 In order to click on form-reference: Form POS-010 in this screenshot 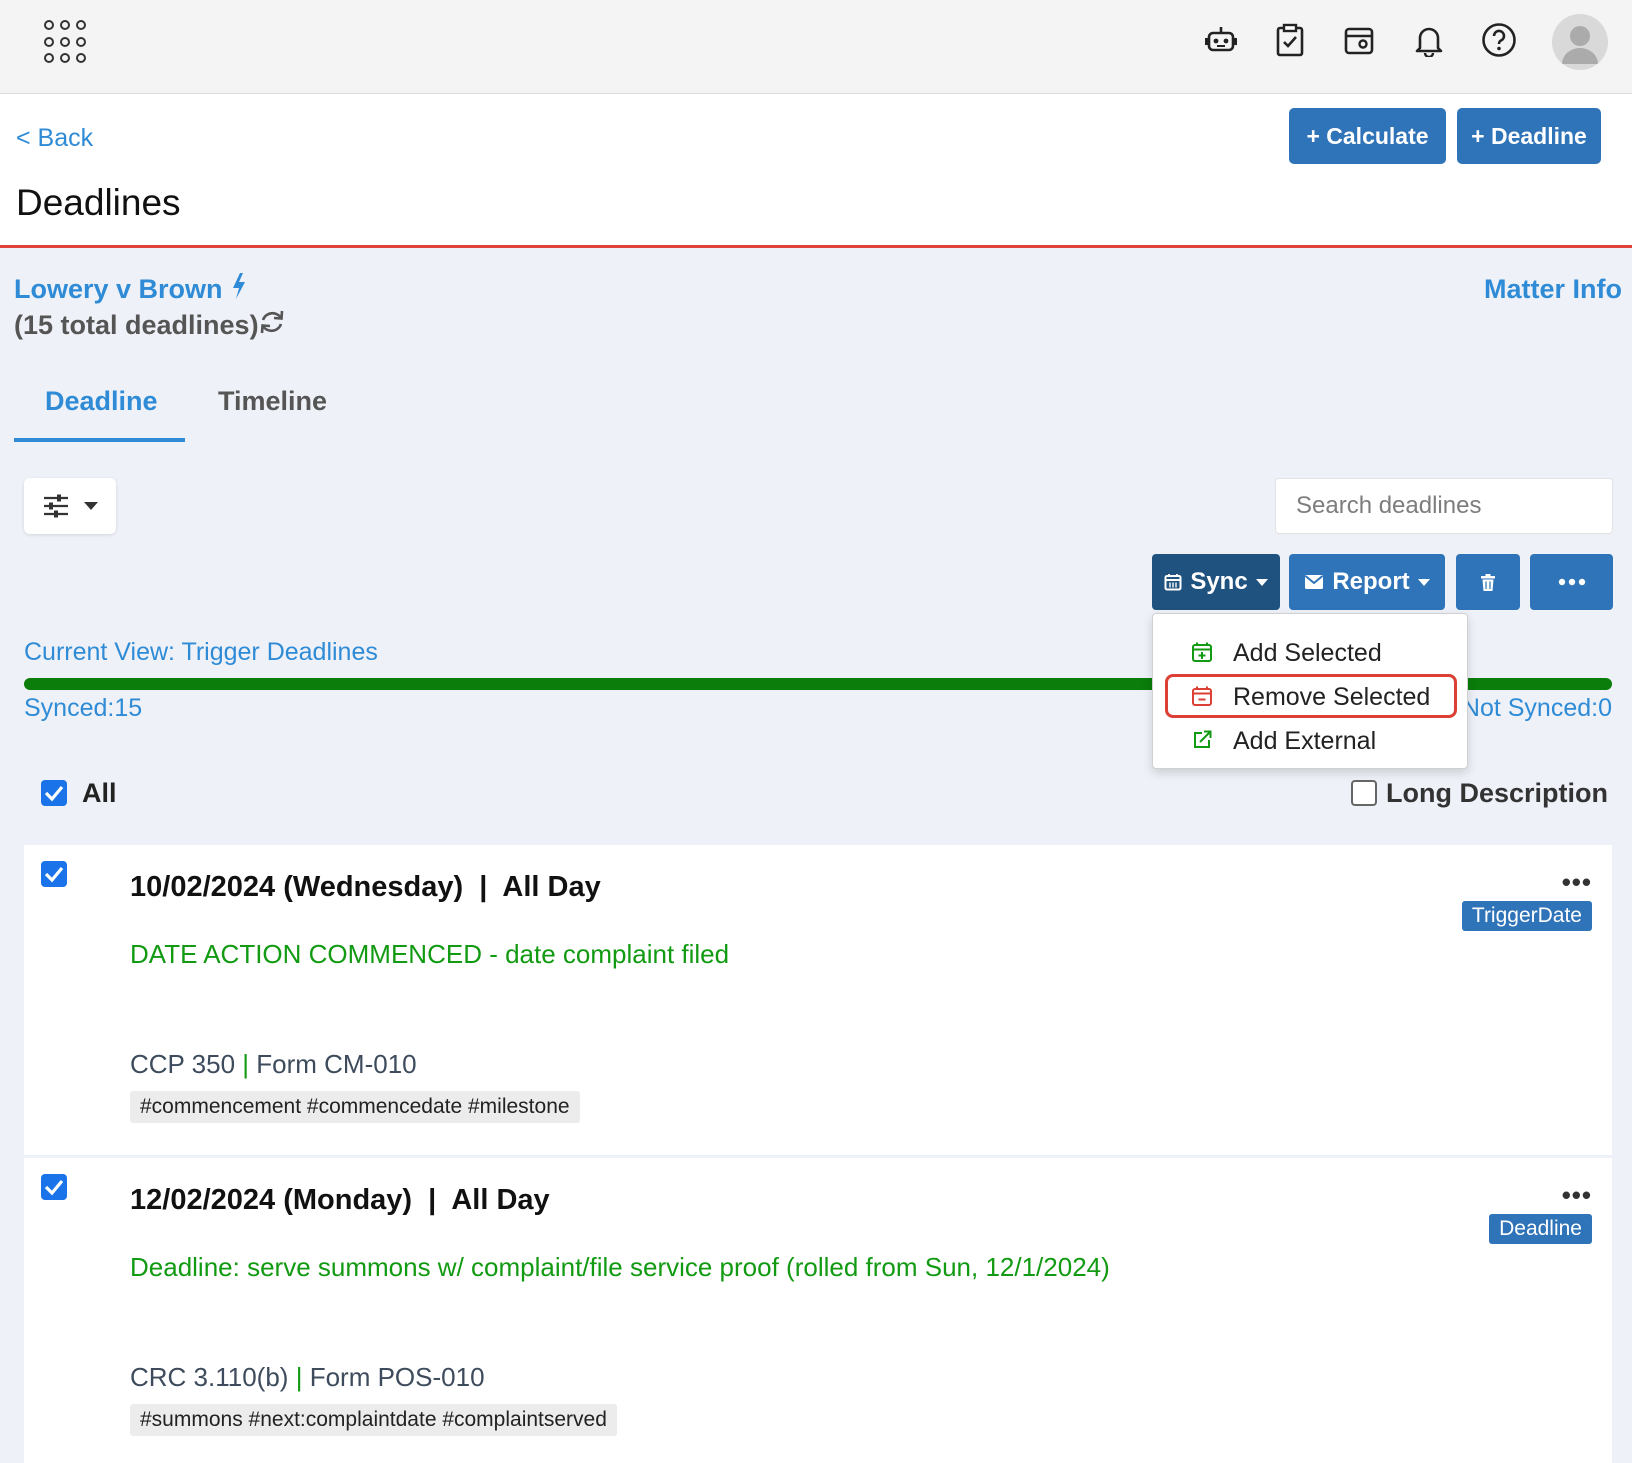, I will do `click(397, 1377)`.